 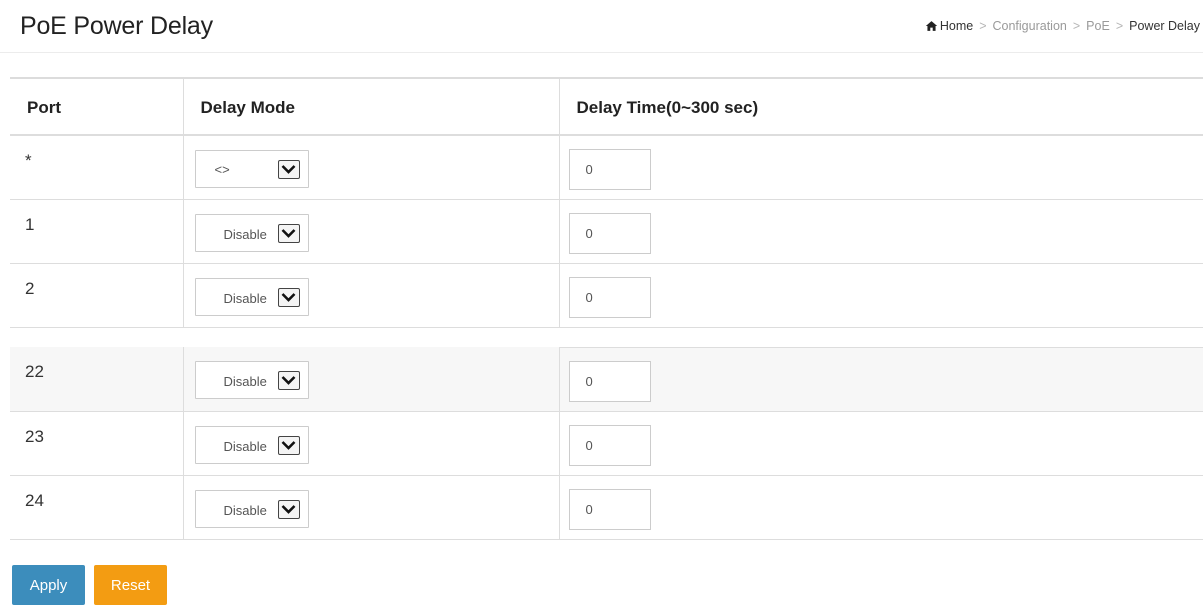 What do you see at coordinates (130, 585) in the screenshot?
I see `reset-button: Reset` at bounding box center [130, 585].